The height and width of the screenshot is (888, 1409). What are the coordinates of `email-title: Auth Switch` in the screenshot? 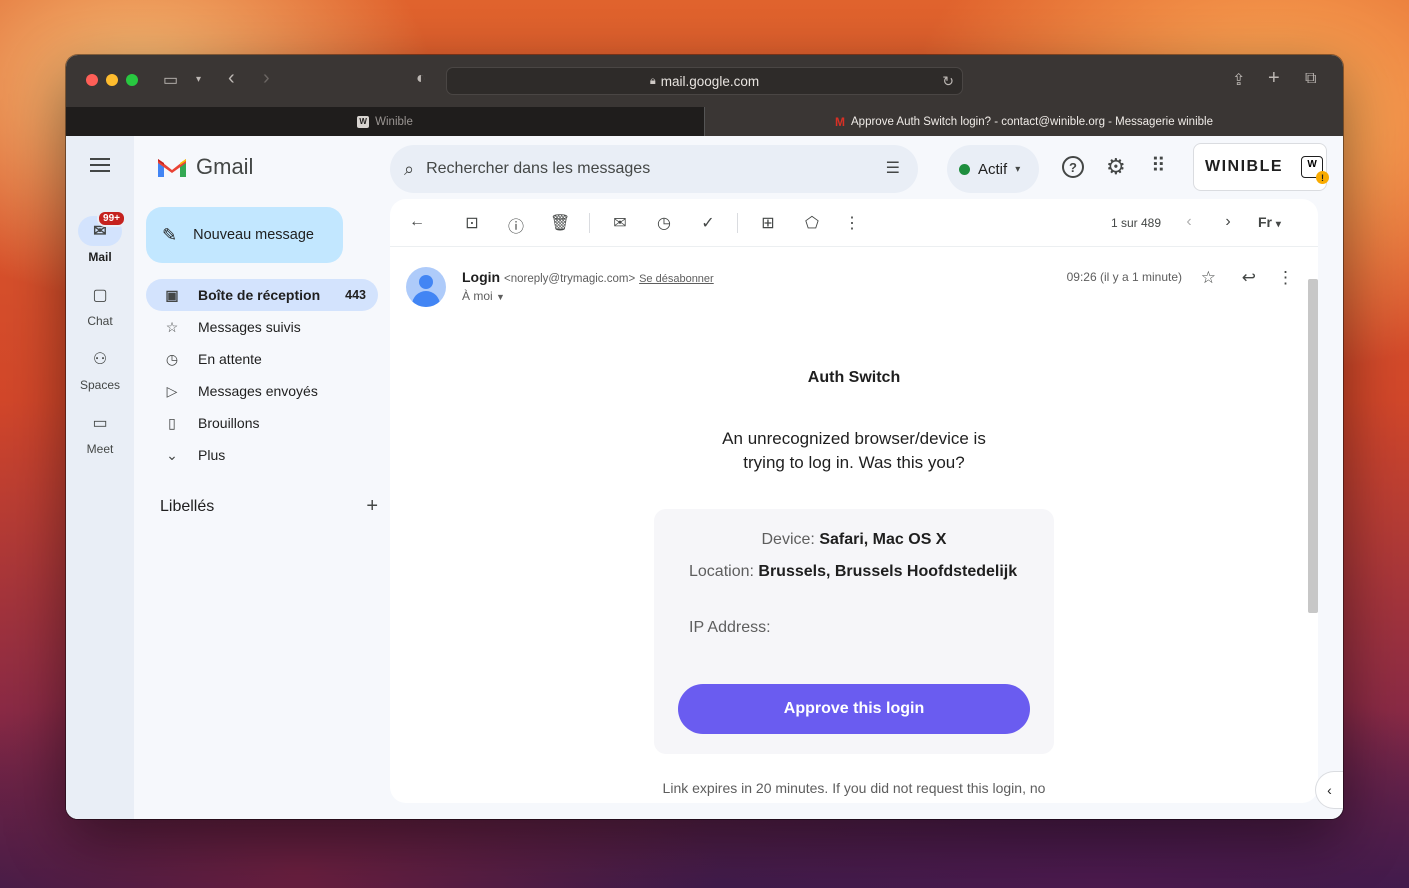 It's located at (854, 377).